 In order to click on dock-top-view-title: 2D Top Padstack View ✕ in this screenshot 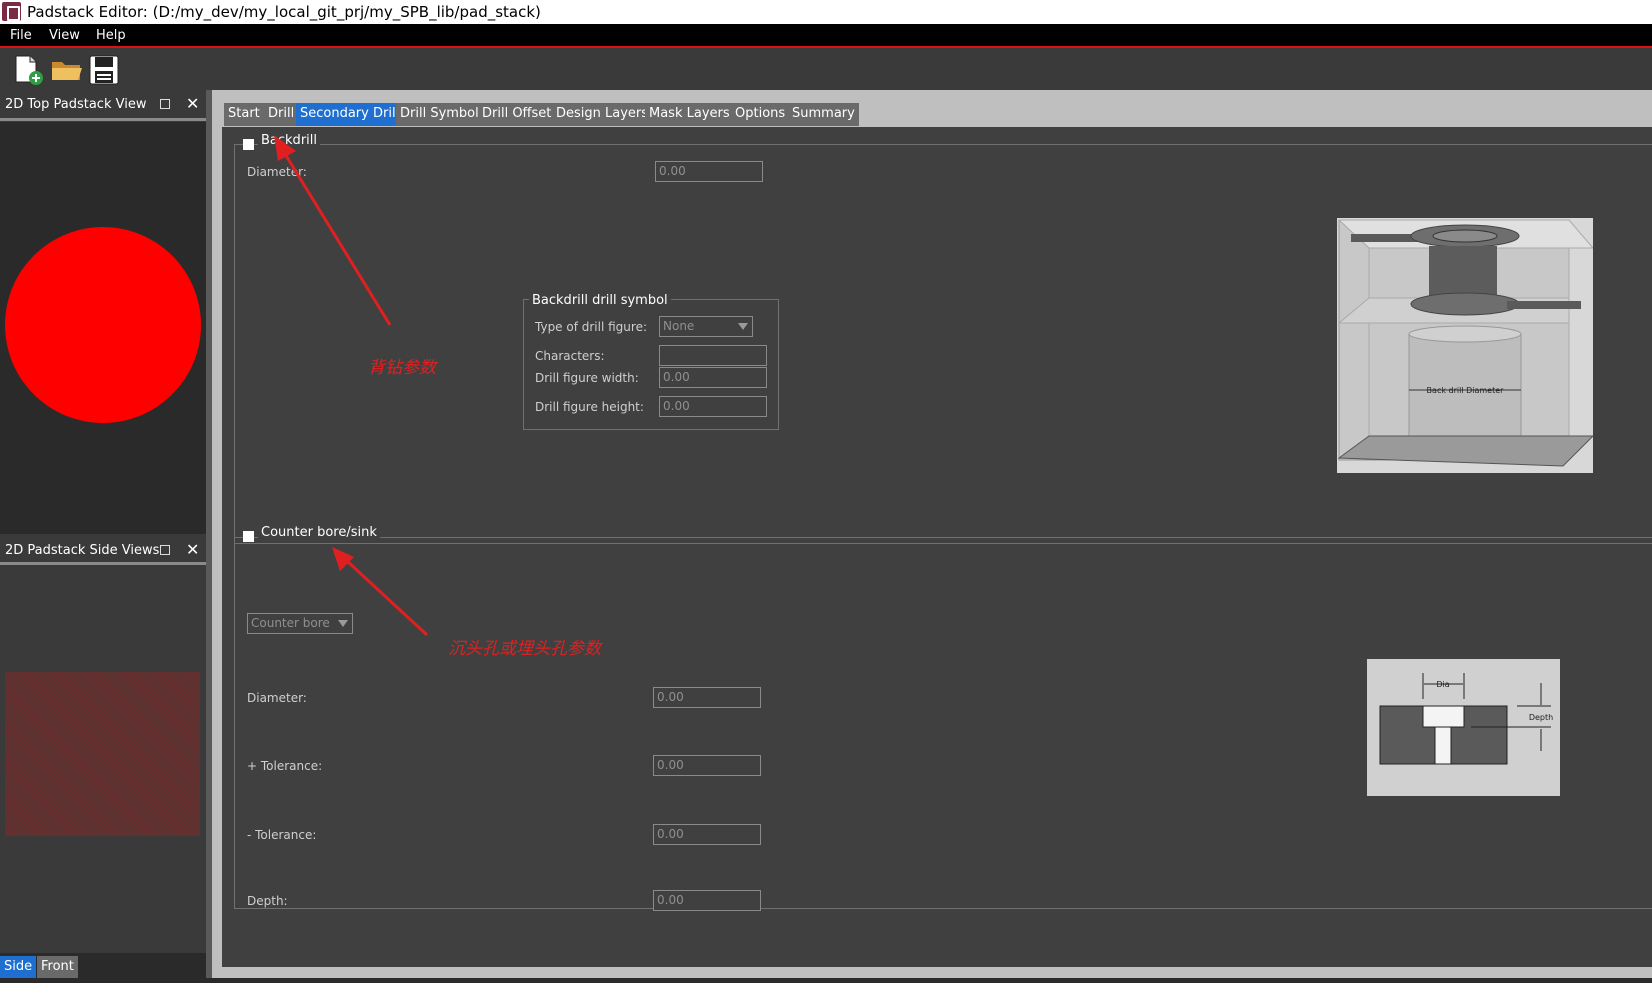, I will do `click(103, 105)`.